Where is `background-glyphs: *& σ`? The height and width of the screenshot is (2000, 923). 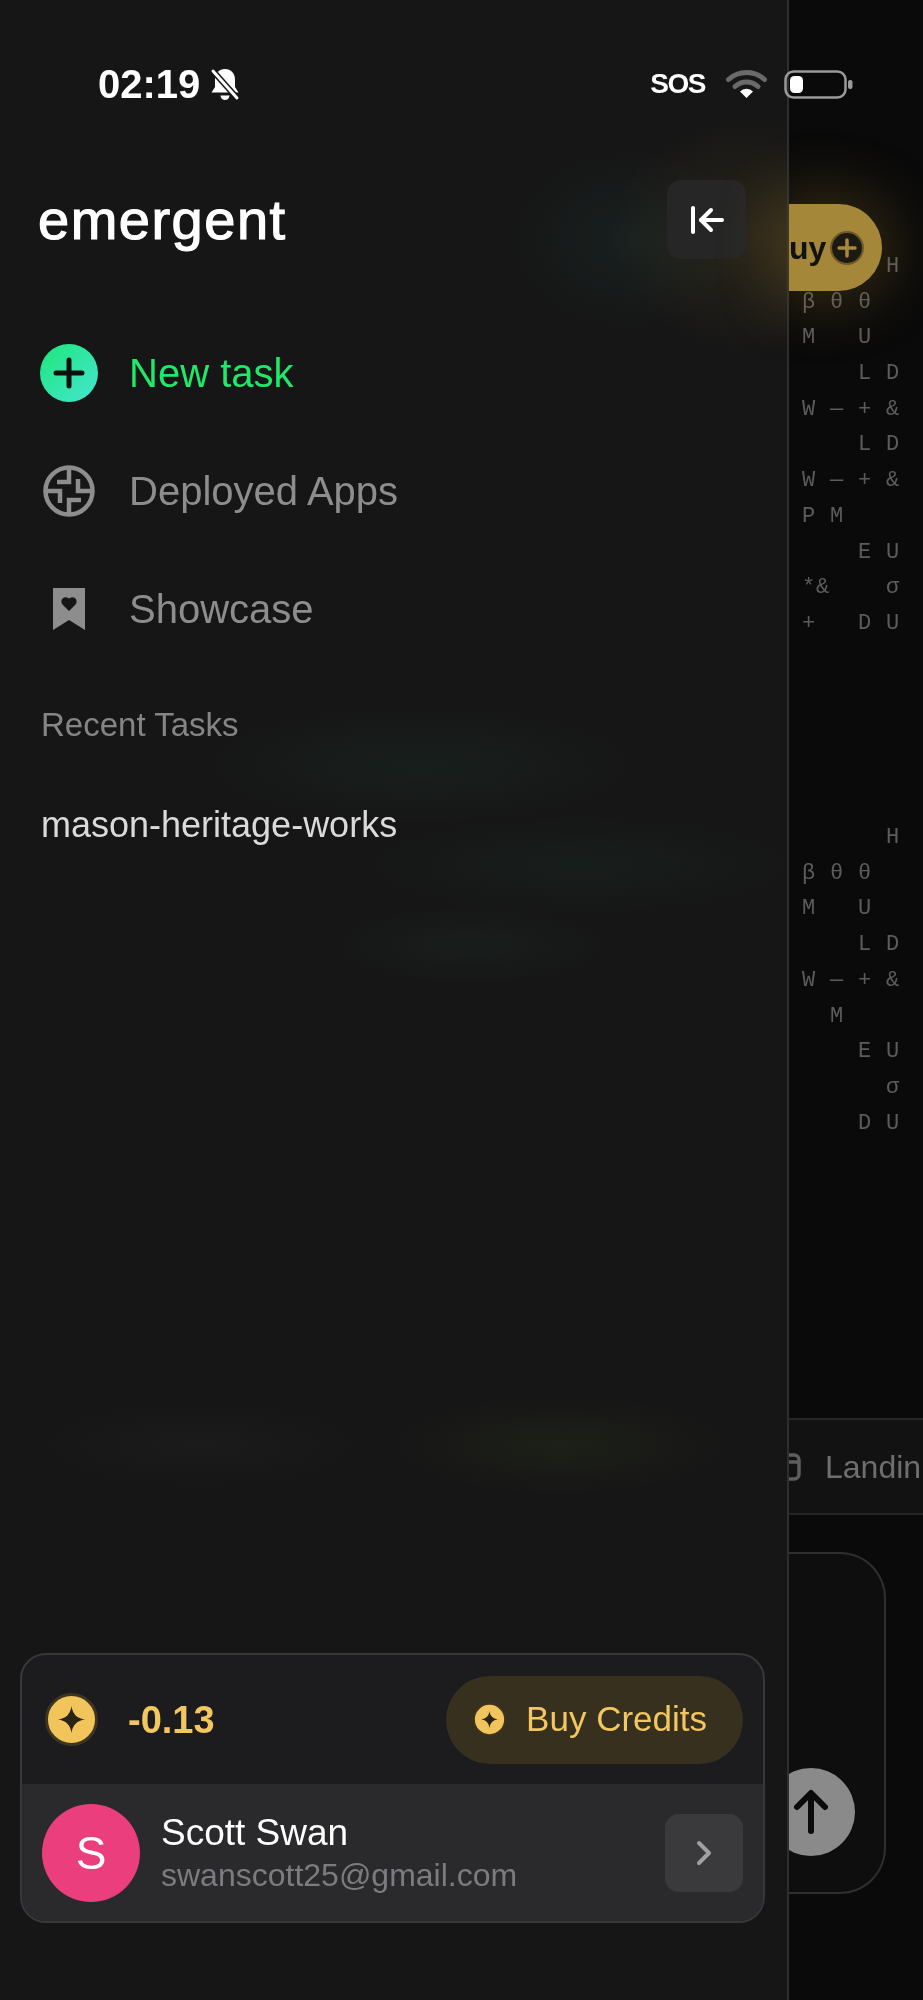
background-glyphs: *& σ is located at coordinates (851, 588).